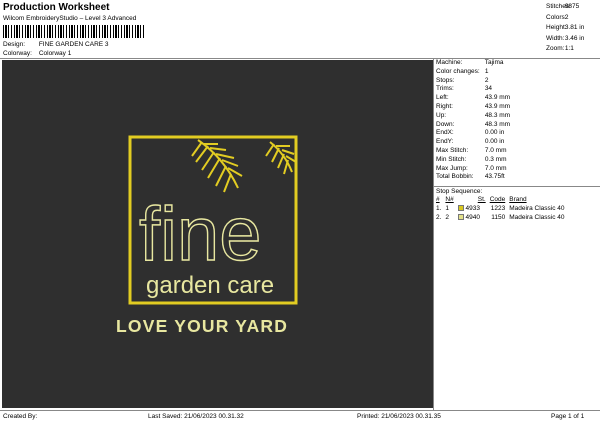 The image size is (600, 424). I want to click on last-saved: Last Saved: 21/06/2023 00.31.32, so click(196, 416).